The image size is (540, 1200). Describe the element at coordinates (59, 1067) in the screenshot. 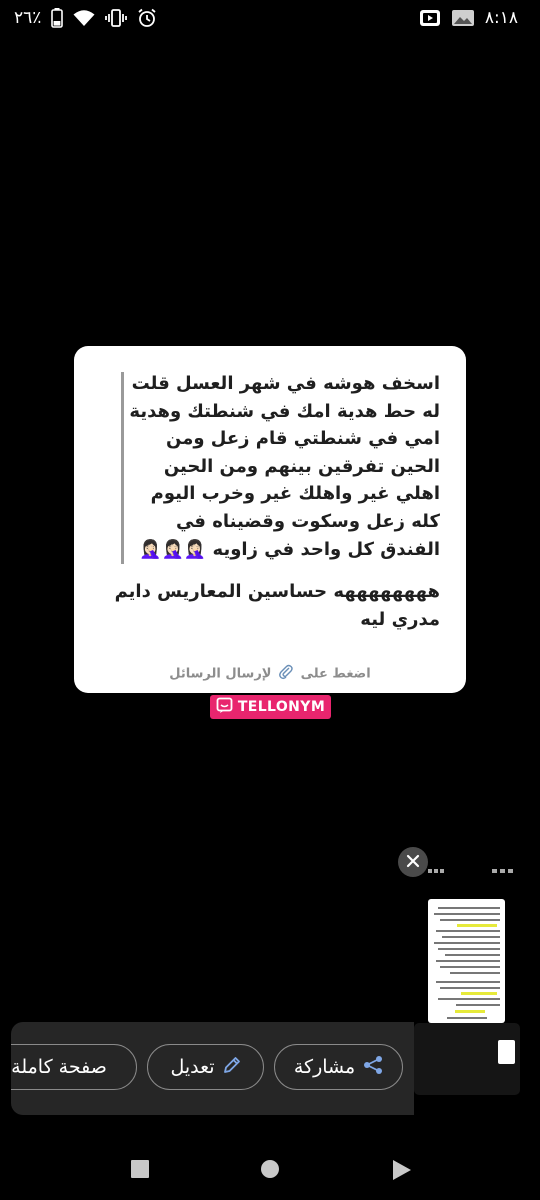

I see `full-page-label: صفحة كاملة` at that location.